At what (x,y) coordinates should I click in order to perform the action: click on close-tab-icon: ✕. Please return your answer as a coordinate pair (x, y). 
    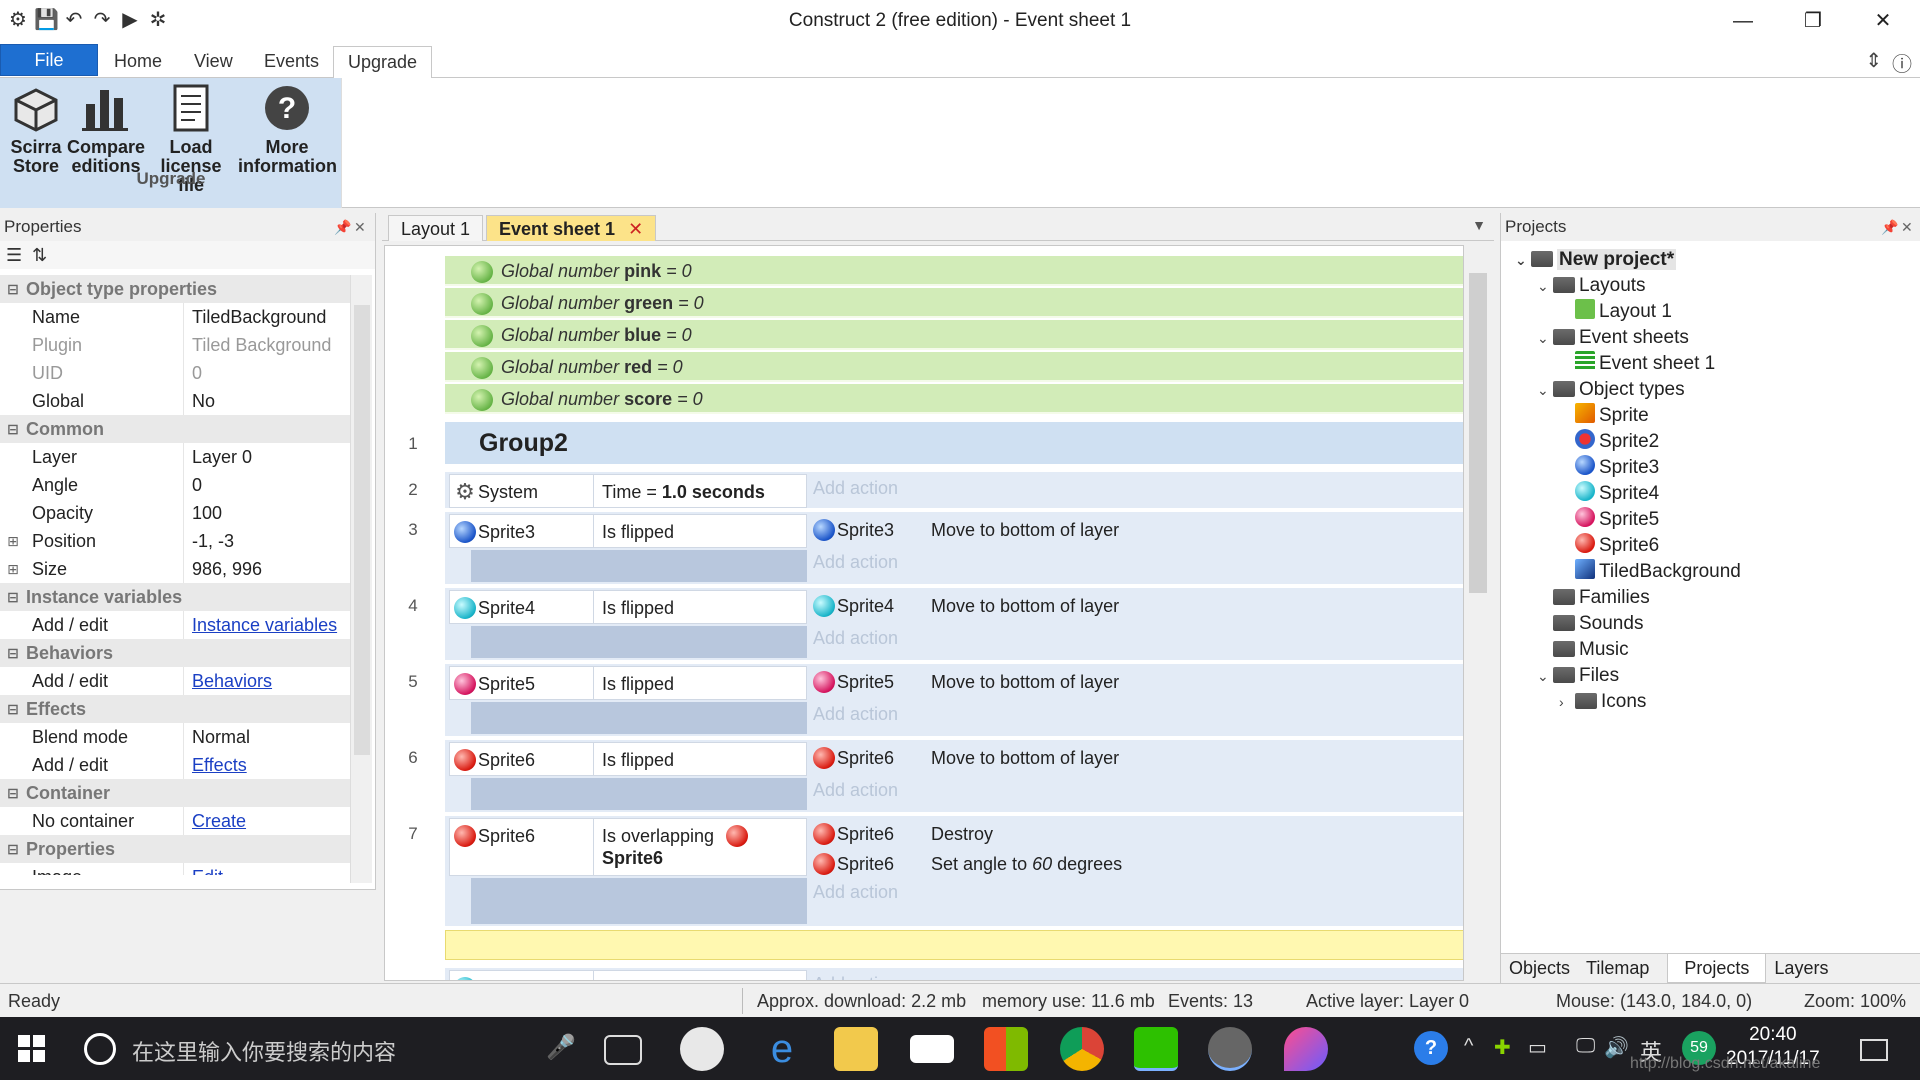
    Looking at the image, I should click on (635, 229).